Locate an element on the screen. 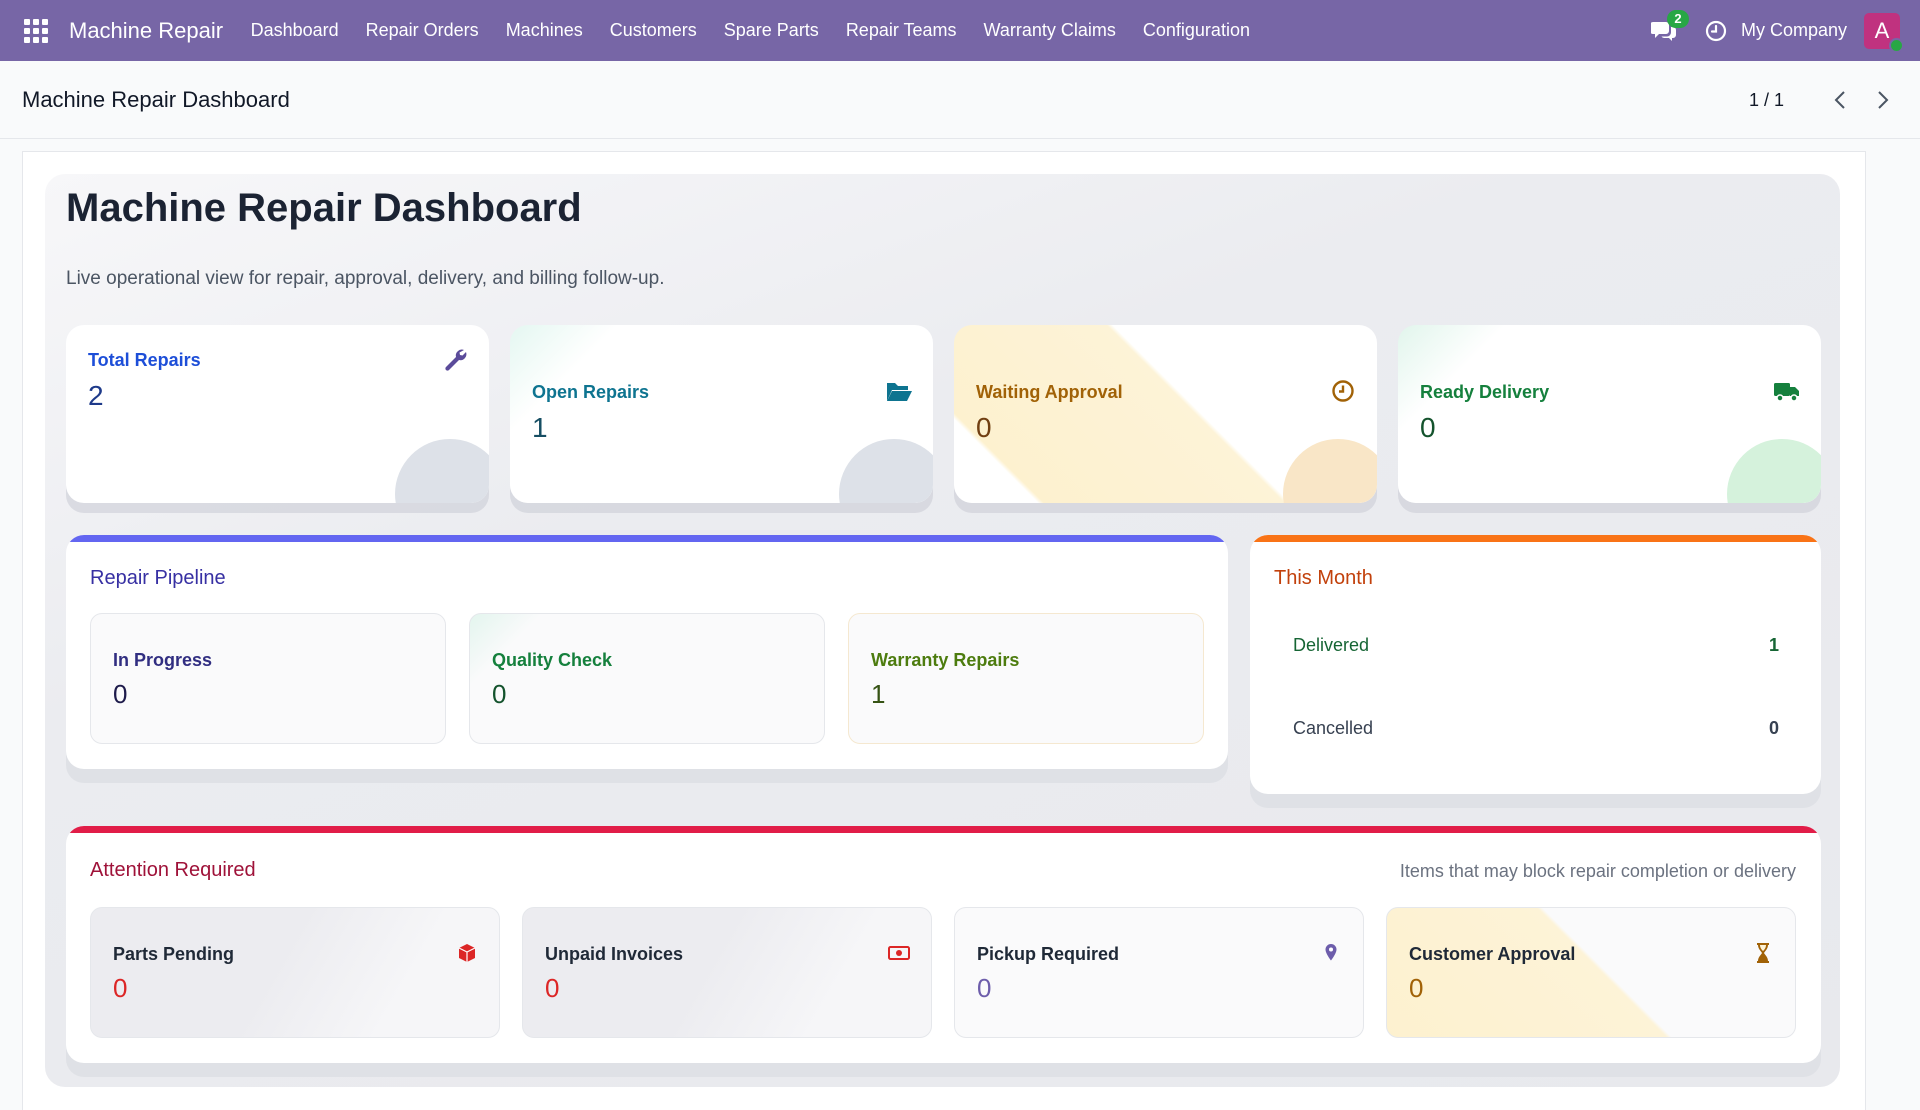  pipeline-value: 1 is located at coordinates (878, 694).